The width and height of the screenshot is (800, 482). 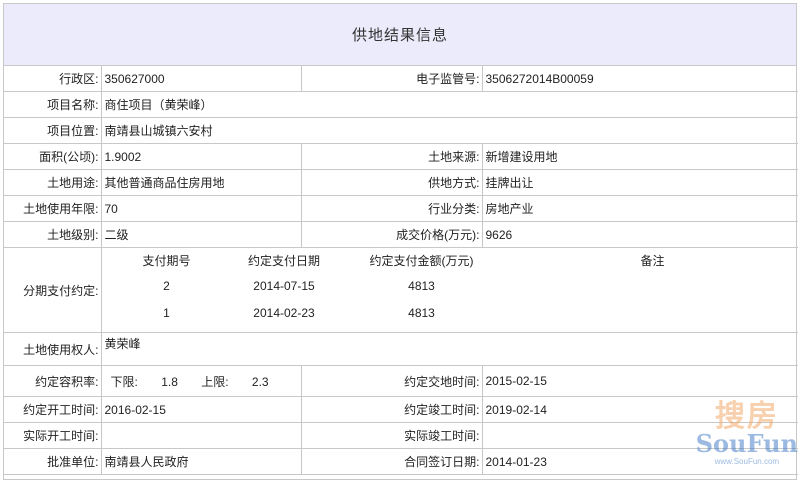 What do you see at coordinates (260, 381) in the screenshot?
I see `far-upper-value: 2.3` at bounding box center [260, 381].